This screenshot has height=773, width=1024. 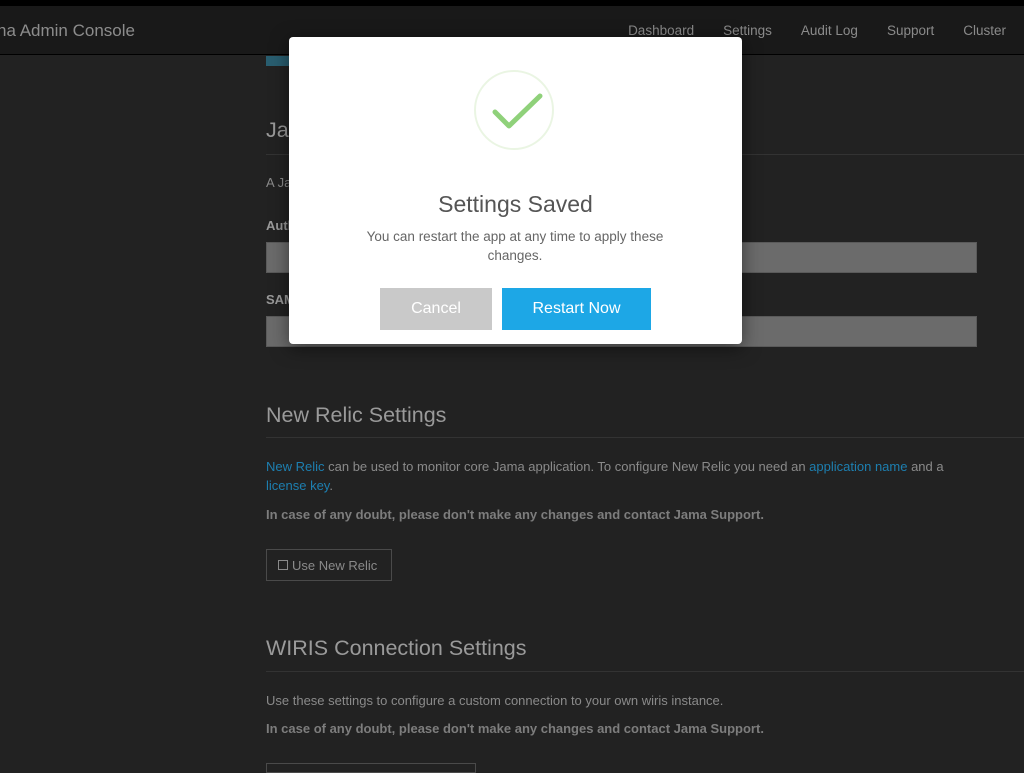 I want to click on success-circle, so click(x=514, y=110).